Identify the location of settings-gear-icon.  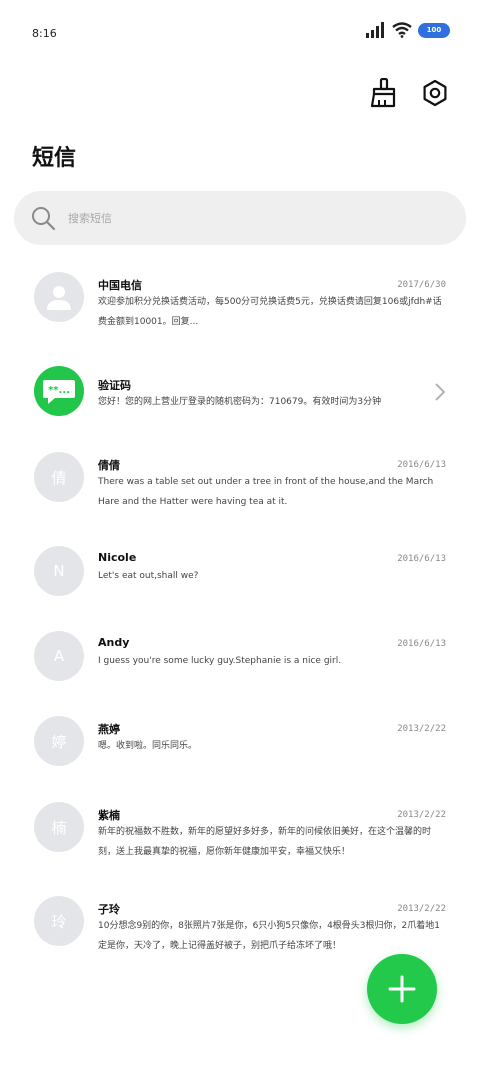
(435, 93).